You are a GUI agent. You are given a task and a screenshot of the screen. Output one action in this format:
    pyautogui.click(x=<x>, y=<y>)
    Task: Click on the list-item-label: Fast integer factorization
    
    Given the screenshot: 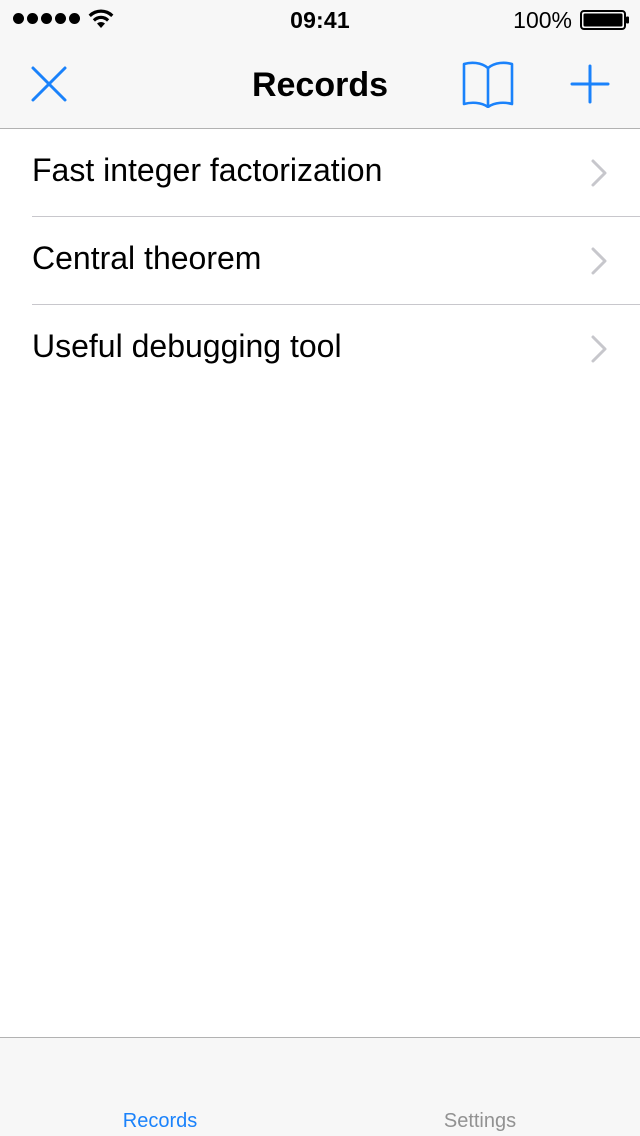 What is the action you would take?
    pyautogui.click(x=207, y=170)
    